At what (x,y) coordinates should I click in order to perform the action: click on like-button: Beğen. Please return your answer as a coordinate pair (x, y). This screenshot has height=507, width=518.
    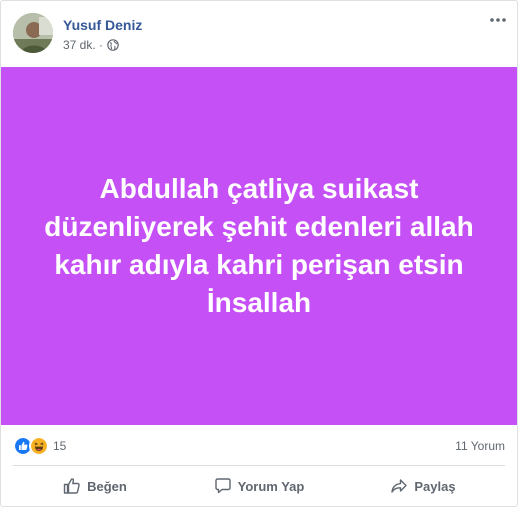
    Looking at the image, I should click on (95, 486).